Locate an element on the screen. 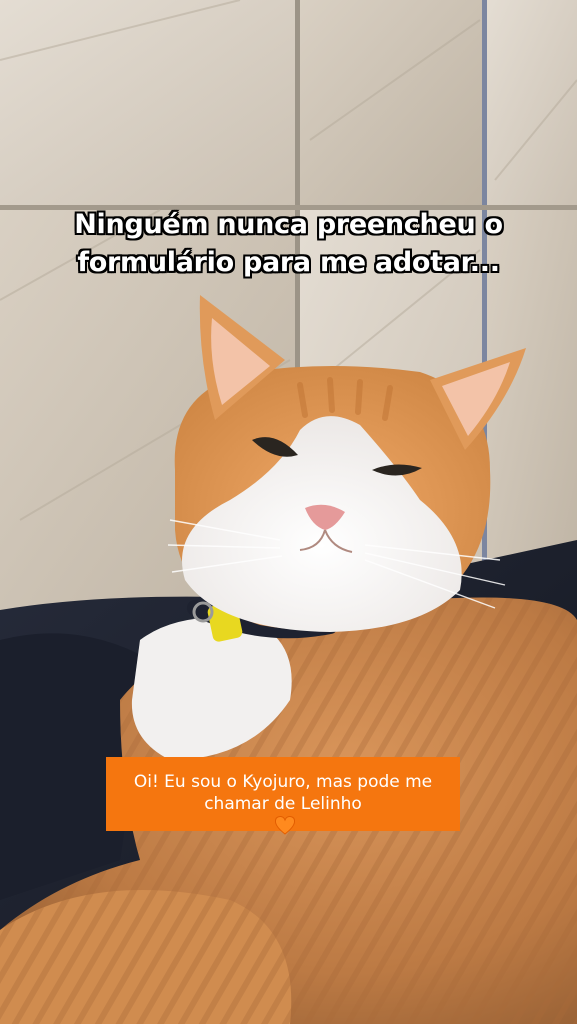  intro-sticker-line-1: Oi! Eu sou o Kyojuro, mas pode me is located at coordinates (283, 782).